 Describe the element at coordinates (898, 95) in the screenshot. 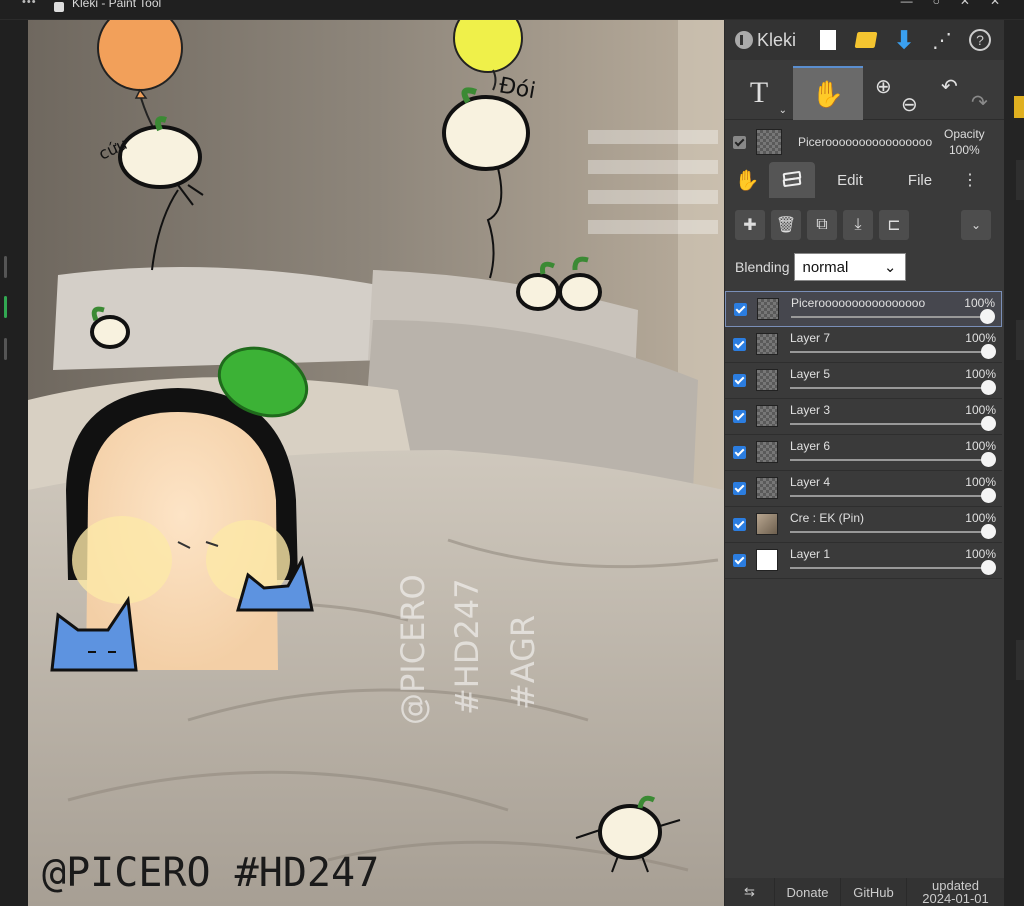

I see `zoom-controls: ⊕ ⊖` at that location.